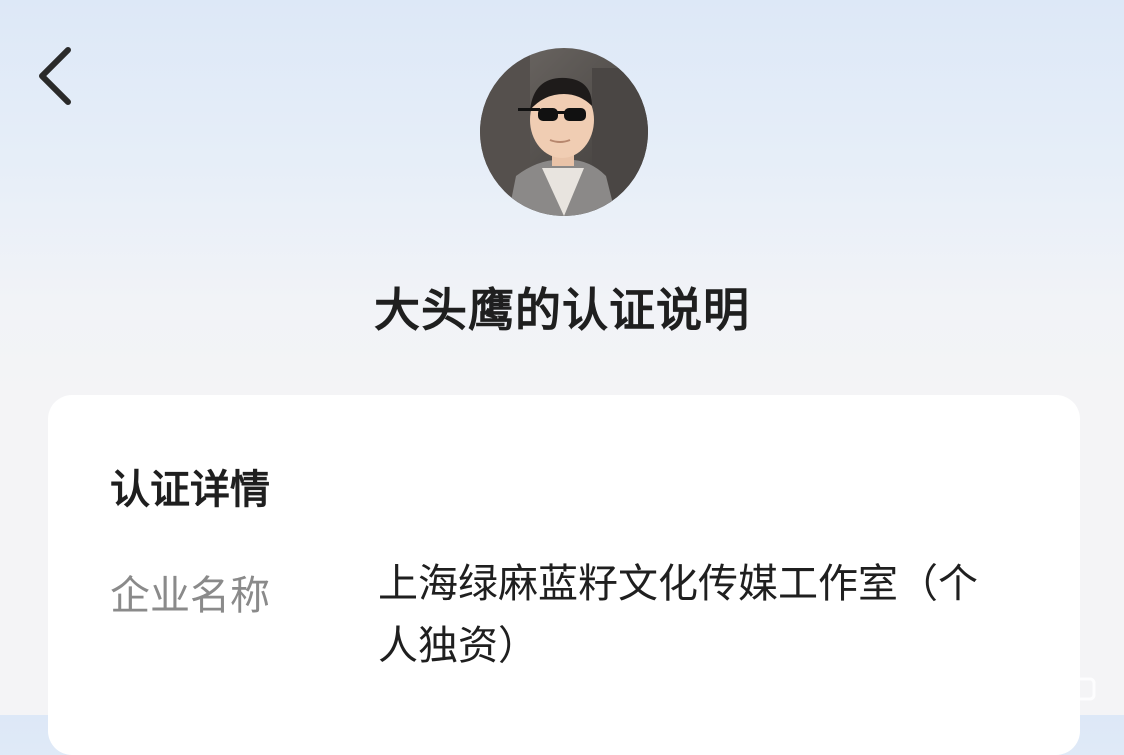 The height and width of the screenshot is (755, 1124). Describe the element at coordinates (562, 310) in the screenshot. I see `page-title: 大头鹰的认证说明` at that location.